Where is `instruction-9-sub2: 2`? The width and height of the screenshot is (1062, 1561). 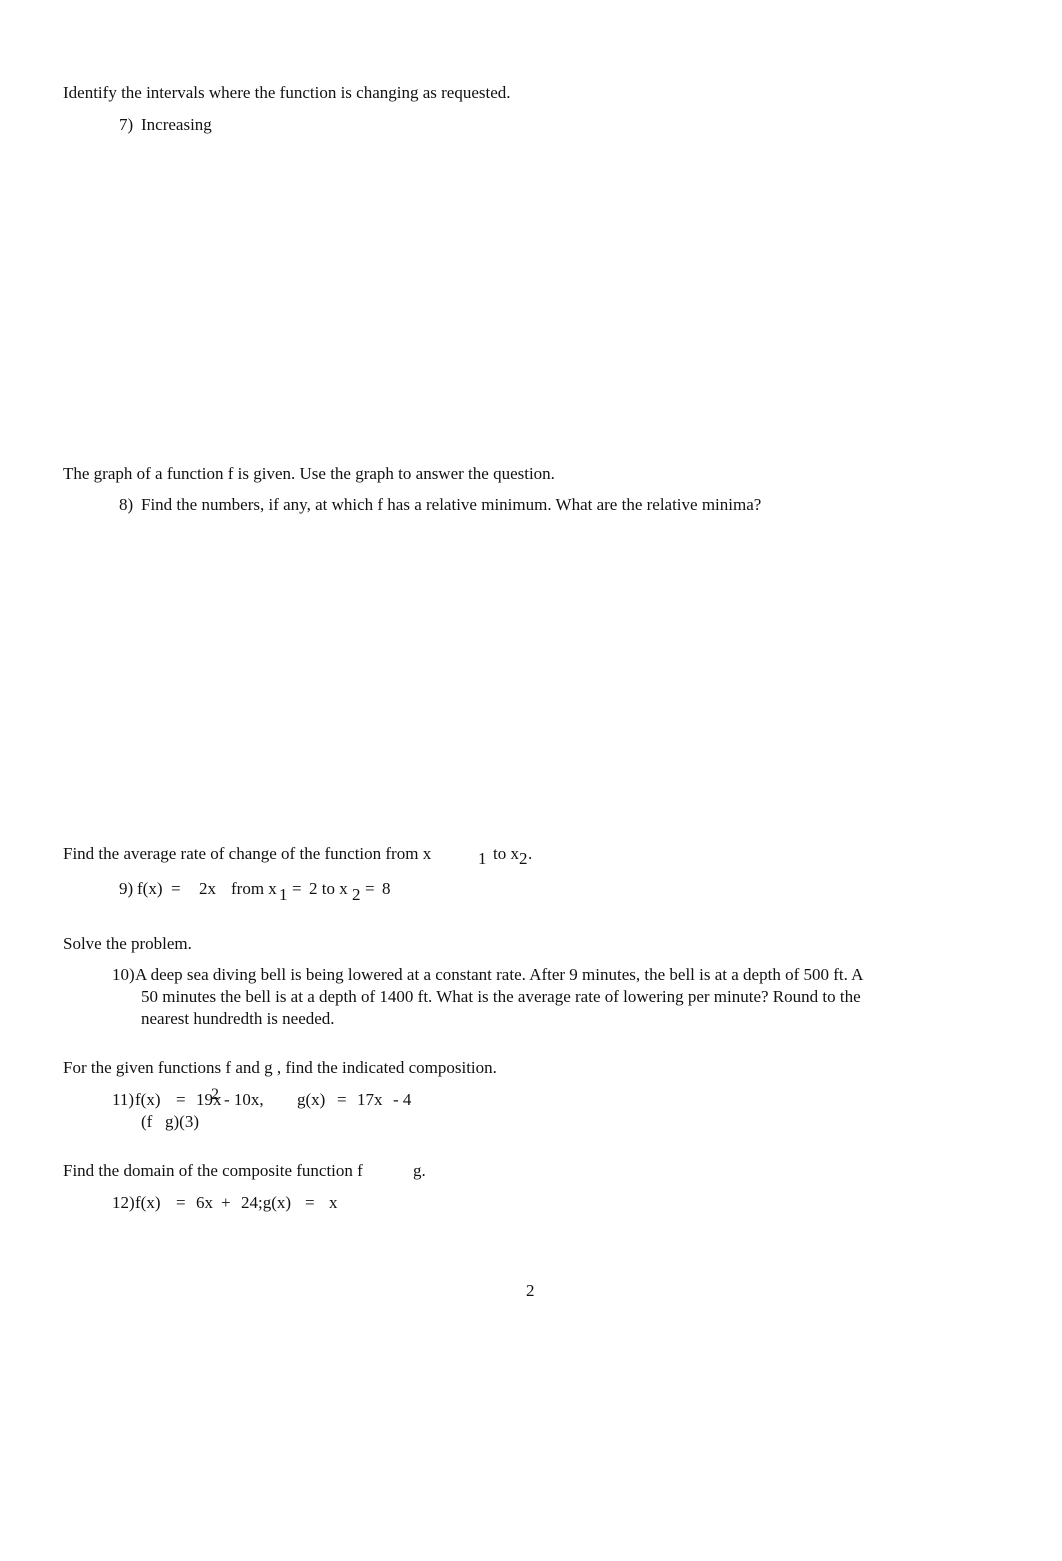 instruction-9-sub2: 2 is located at coordinates (523, 858).